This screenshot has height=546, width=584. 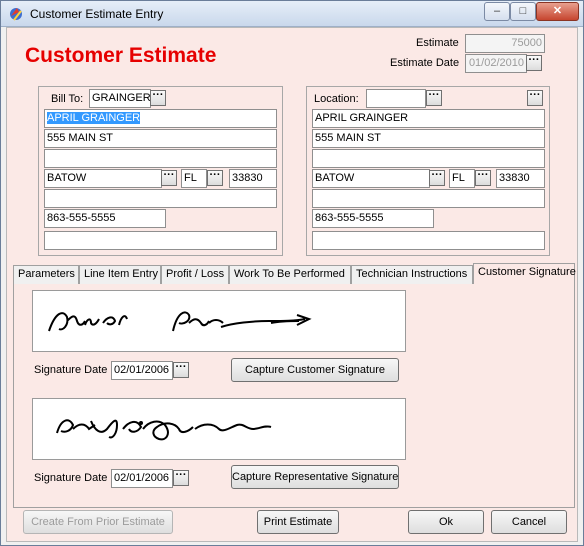 I want to click on representative-signature-date-picker: ···, so click(x=181, y=478).